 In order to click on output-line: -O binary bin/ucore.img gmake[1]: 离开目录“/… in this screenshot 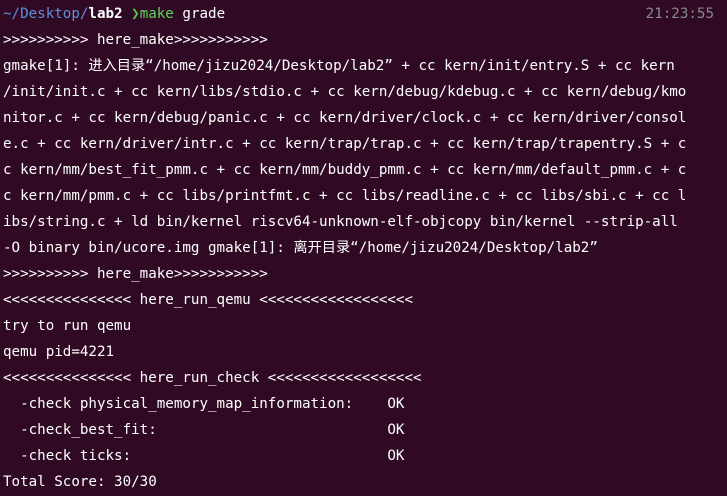, I will do `click(300, 248)`.